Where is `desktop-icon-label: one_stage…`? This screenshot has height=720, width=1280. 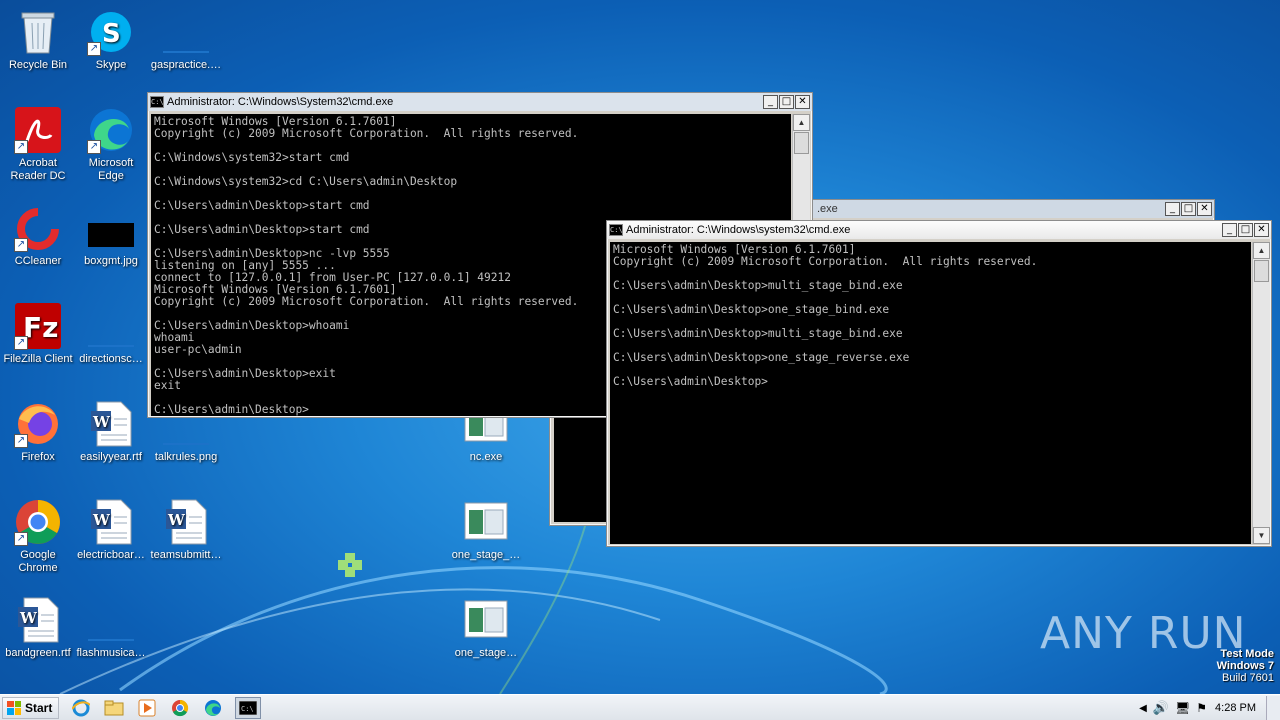 desktop-icon-label: one_stage… is located at coordinates (486, 653).